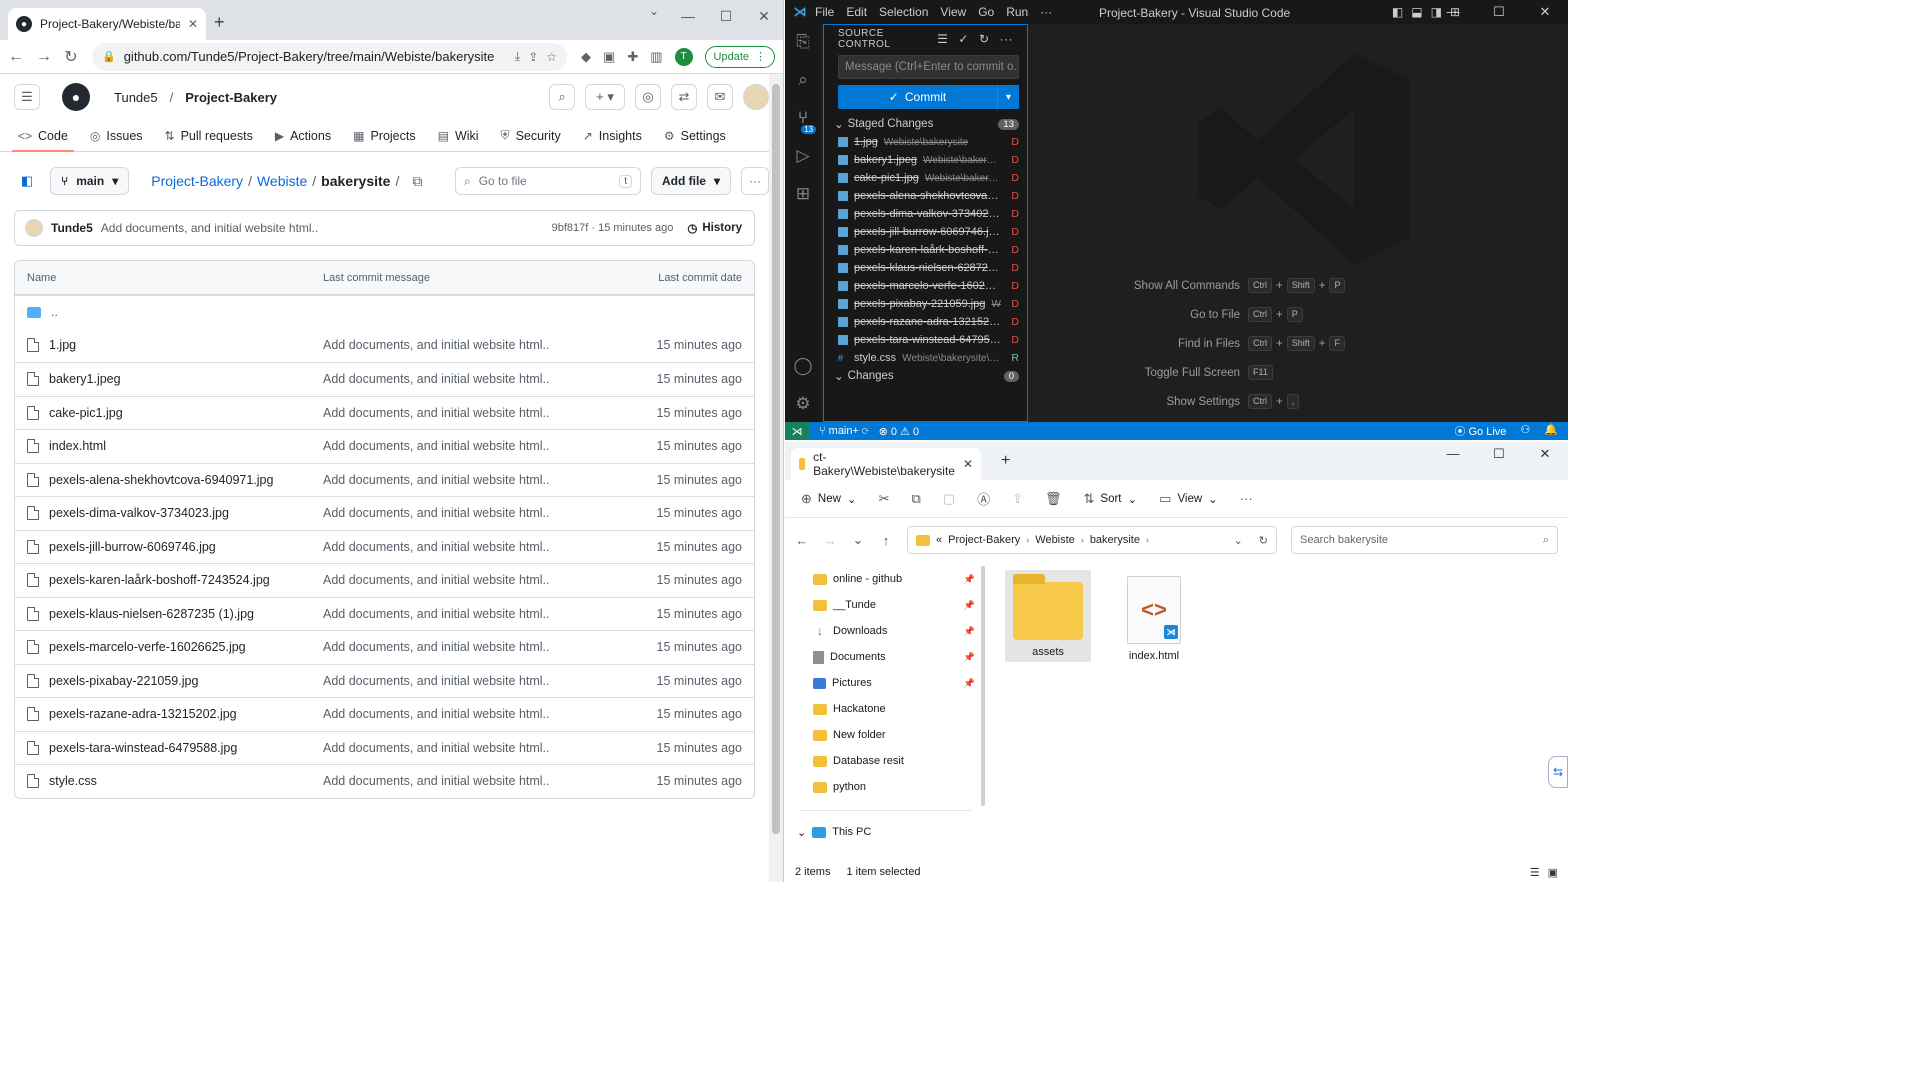 The height and width of the screenshot is (1080, 1920). What do you see at coordinates (612, 135) in the screenshot?
I see `tab-insights: ↗ Insights` at bounding box center [612, 135].